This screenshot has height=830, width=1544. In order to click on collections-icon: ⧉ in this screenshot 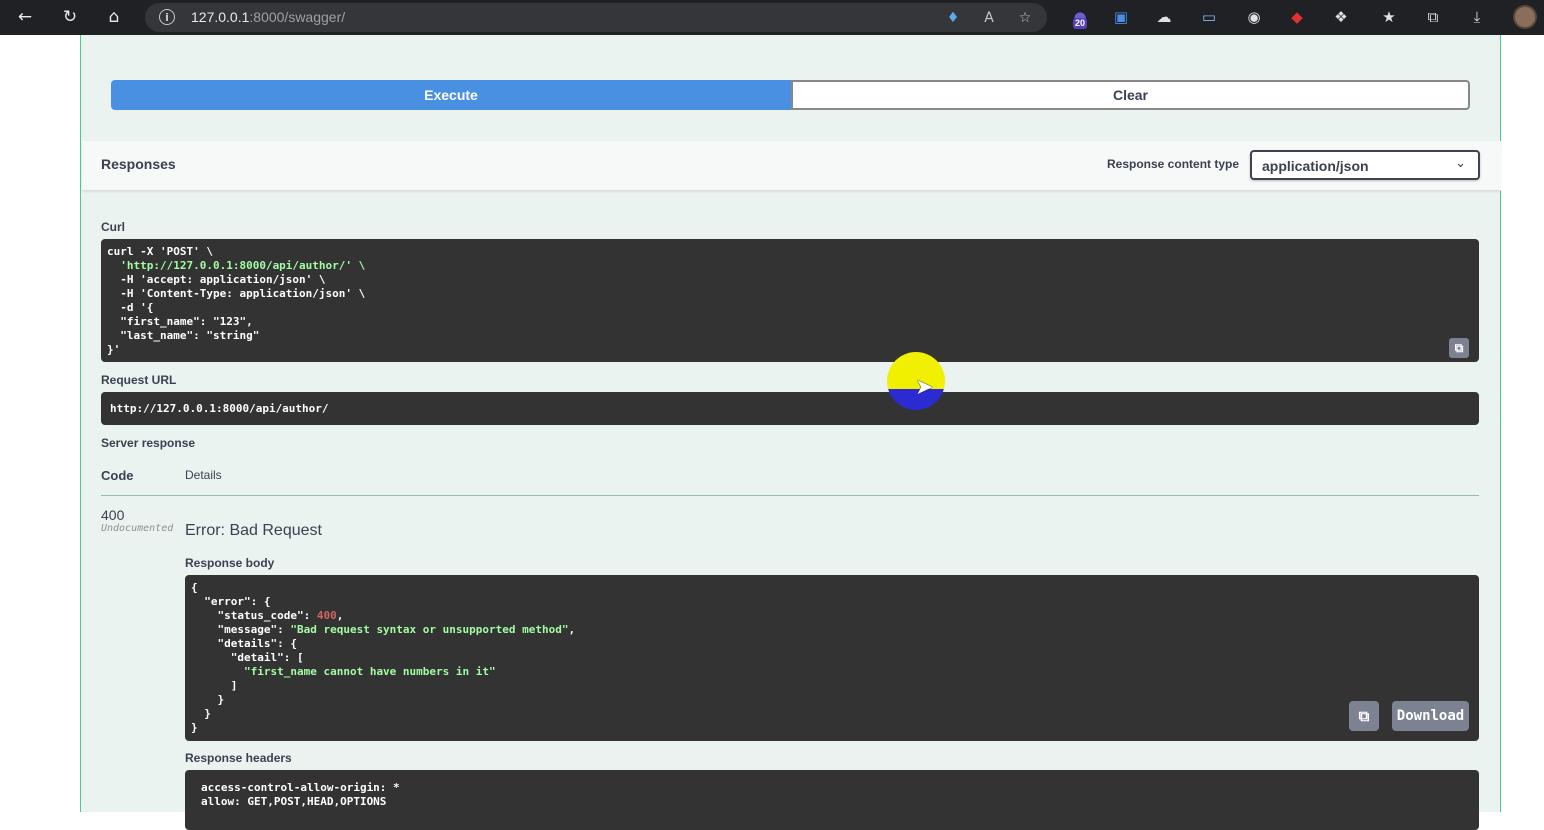, I will do `click(1433, 17)`.